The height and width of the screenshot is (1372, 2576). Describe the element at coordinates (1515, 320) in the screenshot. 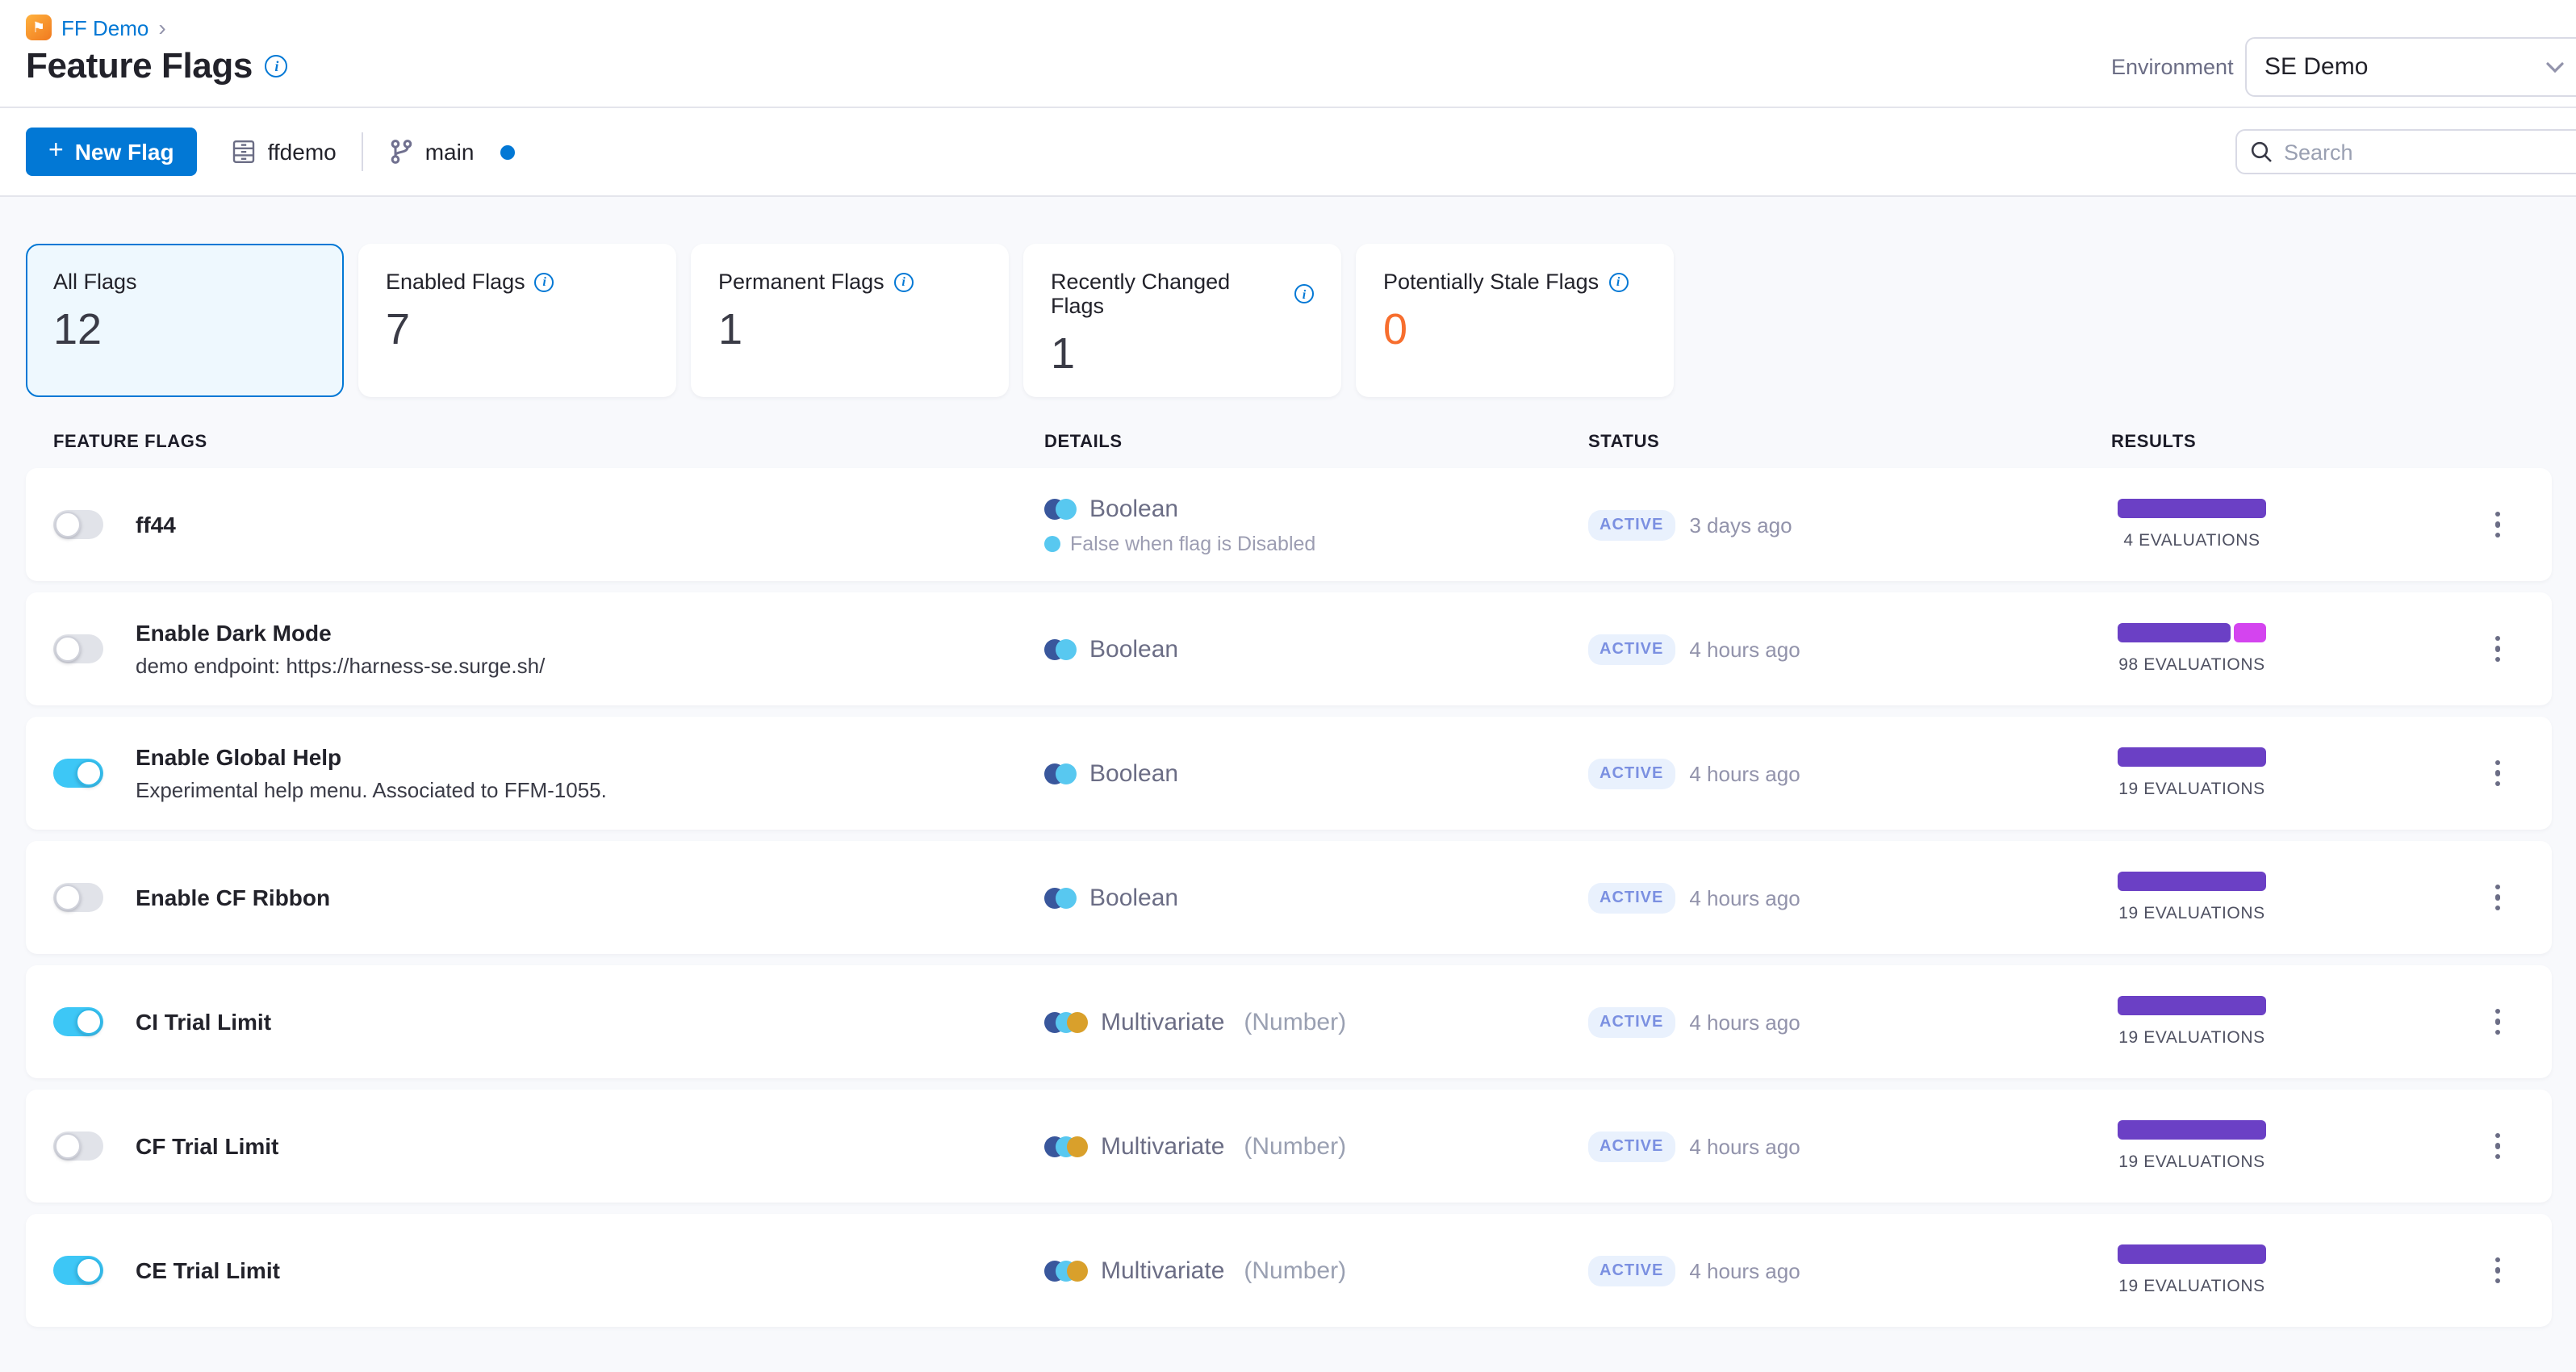

I see `filter-card: Potentially Stale Flags i 0` at that location.